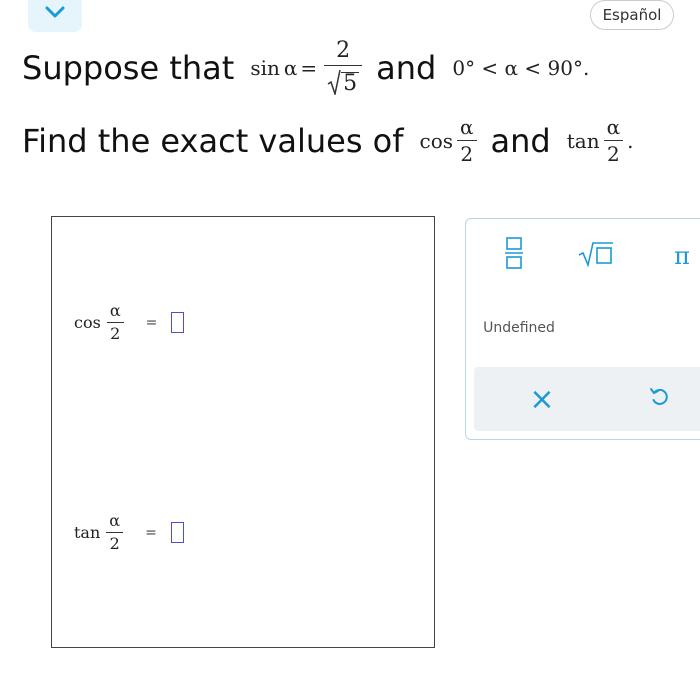  I want to click on collapse-button, so click(55, 16).